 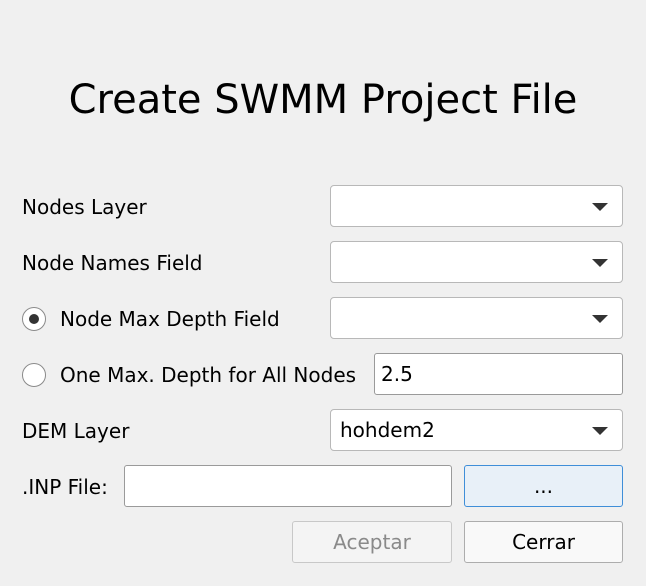 I want to click on dem-layer-value: hohdem2, so click(x=387, y=430).